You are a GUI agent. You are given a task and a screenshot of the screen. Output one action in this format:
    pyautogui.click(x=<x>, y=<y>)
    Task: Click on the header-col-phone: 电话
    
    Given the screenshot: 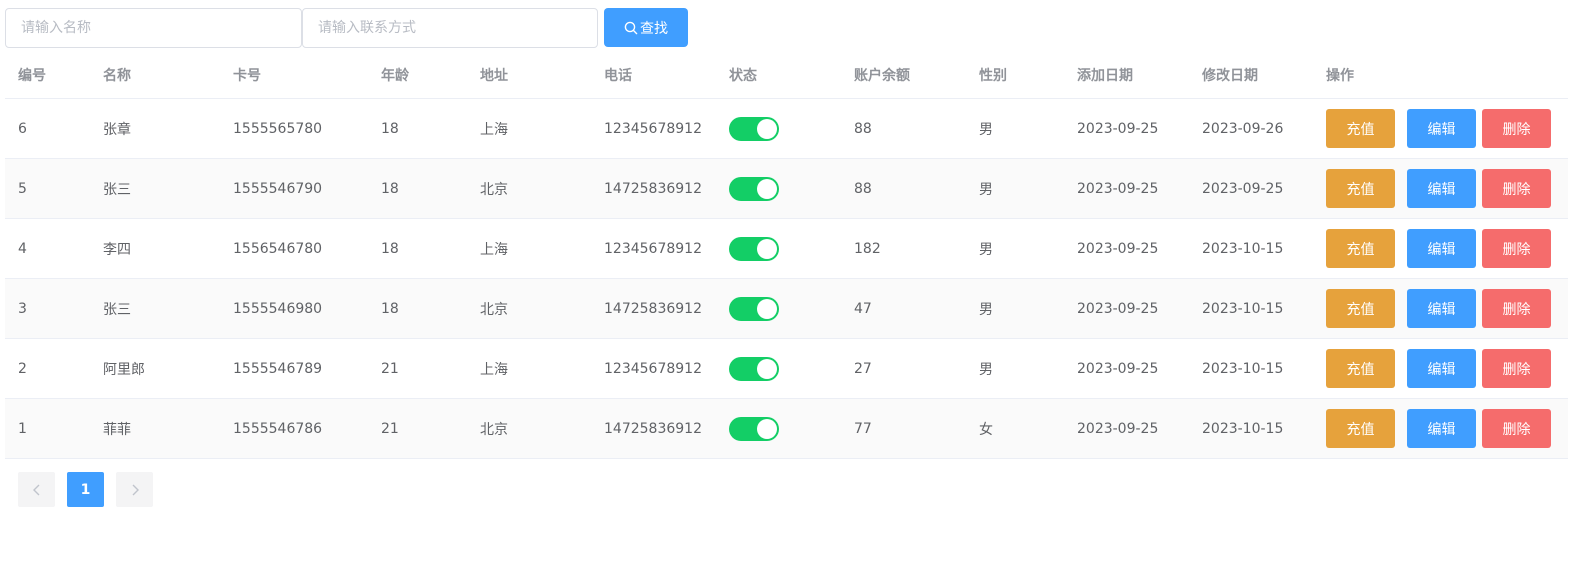 What is the action you would take?
    pyautogui.click(x=618, y=75)
    